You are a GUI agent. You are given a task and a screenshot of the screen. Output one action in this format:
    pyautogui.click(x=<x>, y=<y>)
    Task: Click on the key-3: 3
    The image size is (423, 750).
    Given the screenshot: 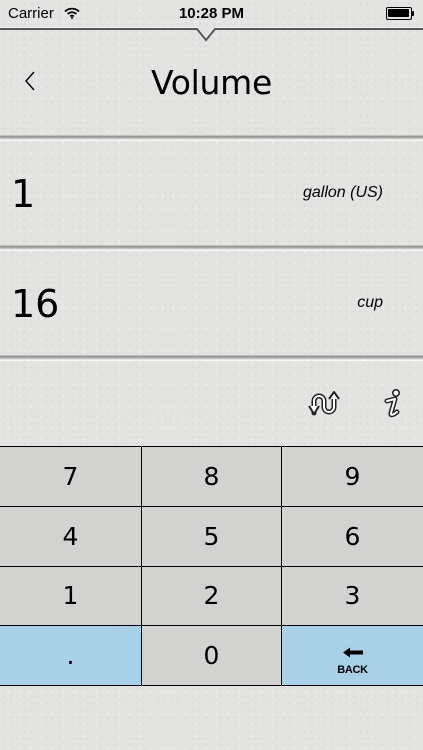 What is the action you would take?
    pyautogui.click(x=352, y=596)
    